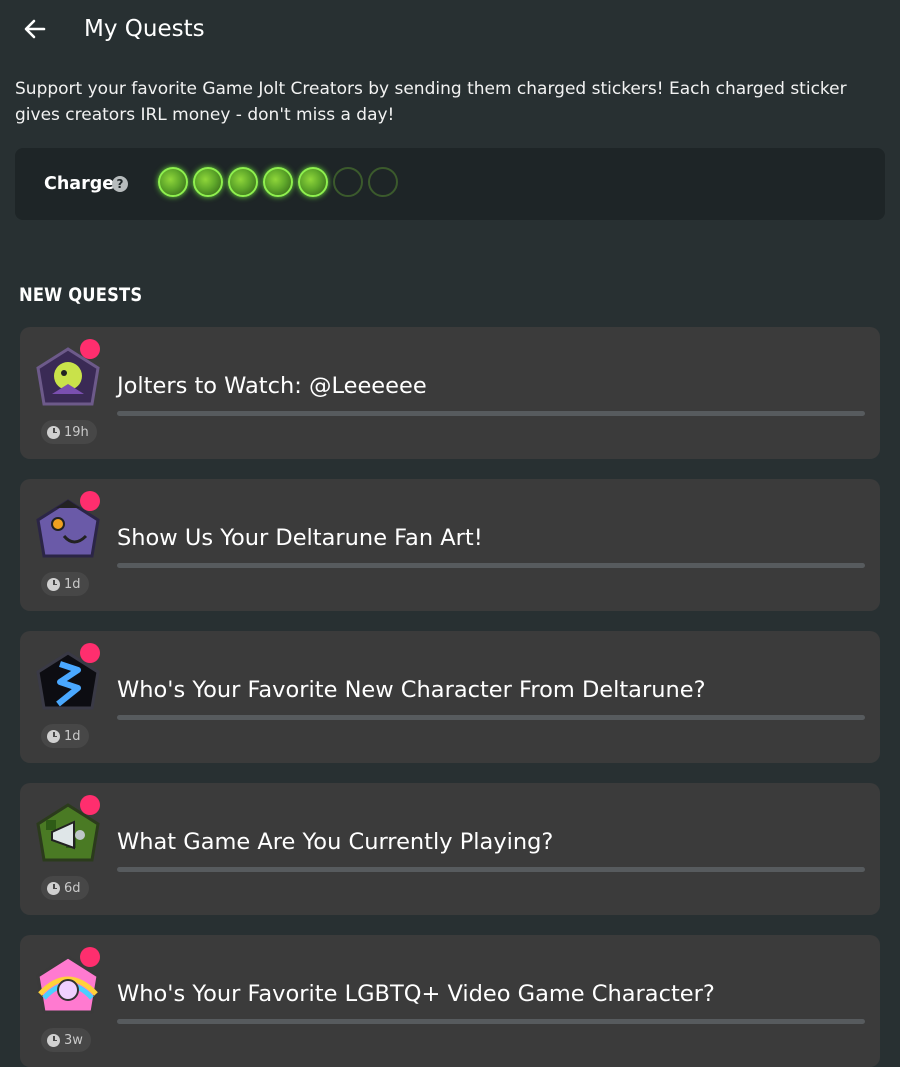 Image resolution: width=900 pixels, height=1067 pixels. I want to click on quest-card: 1d Show Us Your Deltarune Fan Art!, so click(450, 545).